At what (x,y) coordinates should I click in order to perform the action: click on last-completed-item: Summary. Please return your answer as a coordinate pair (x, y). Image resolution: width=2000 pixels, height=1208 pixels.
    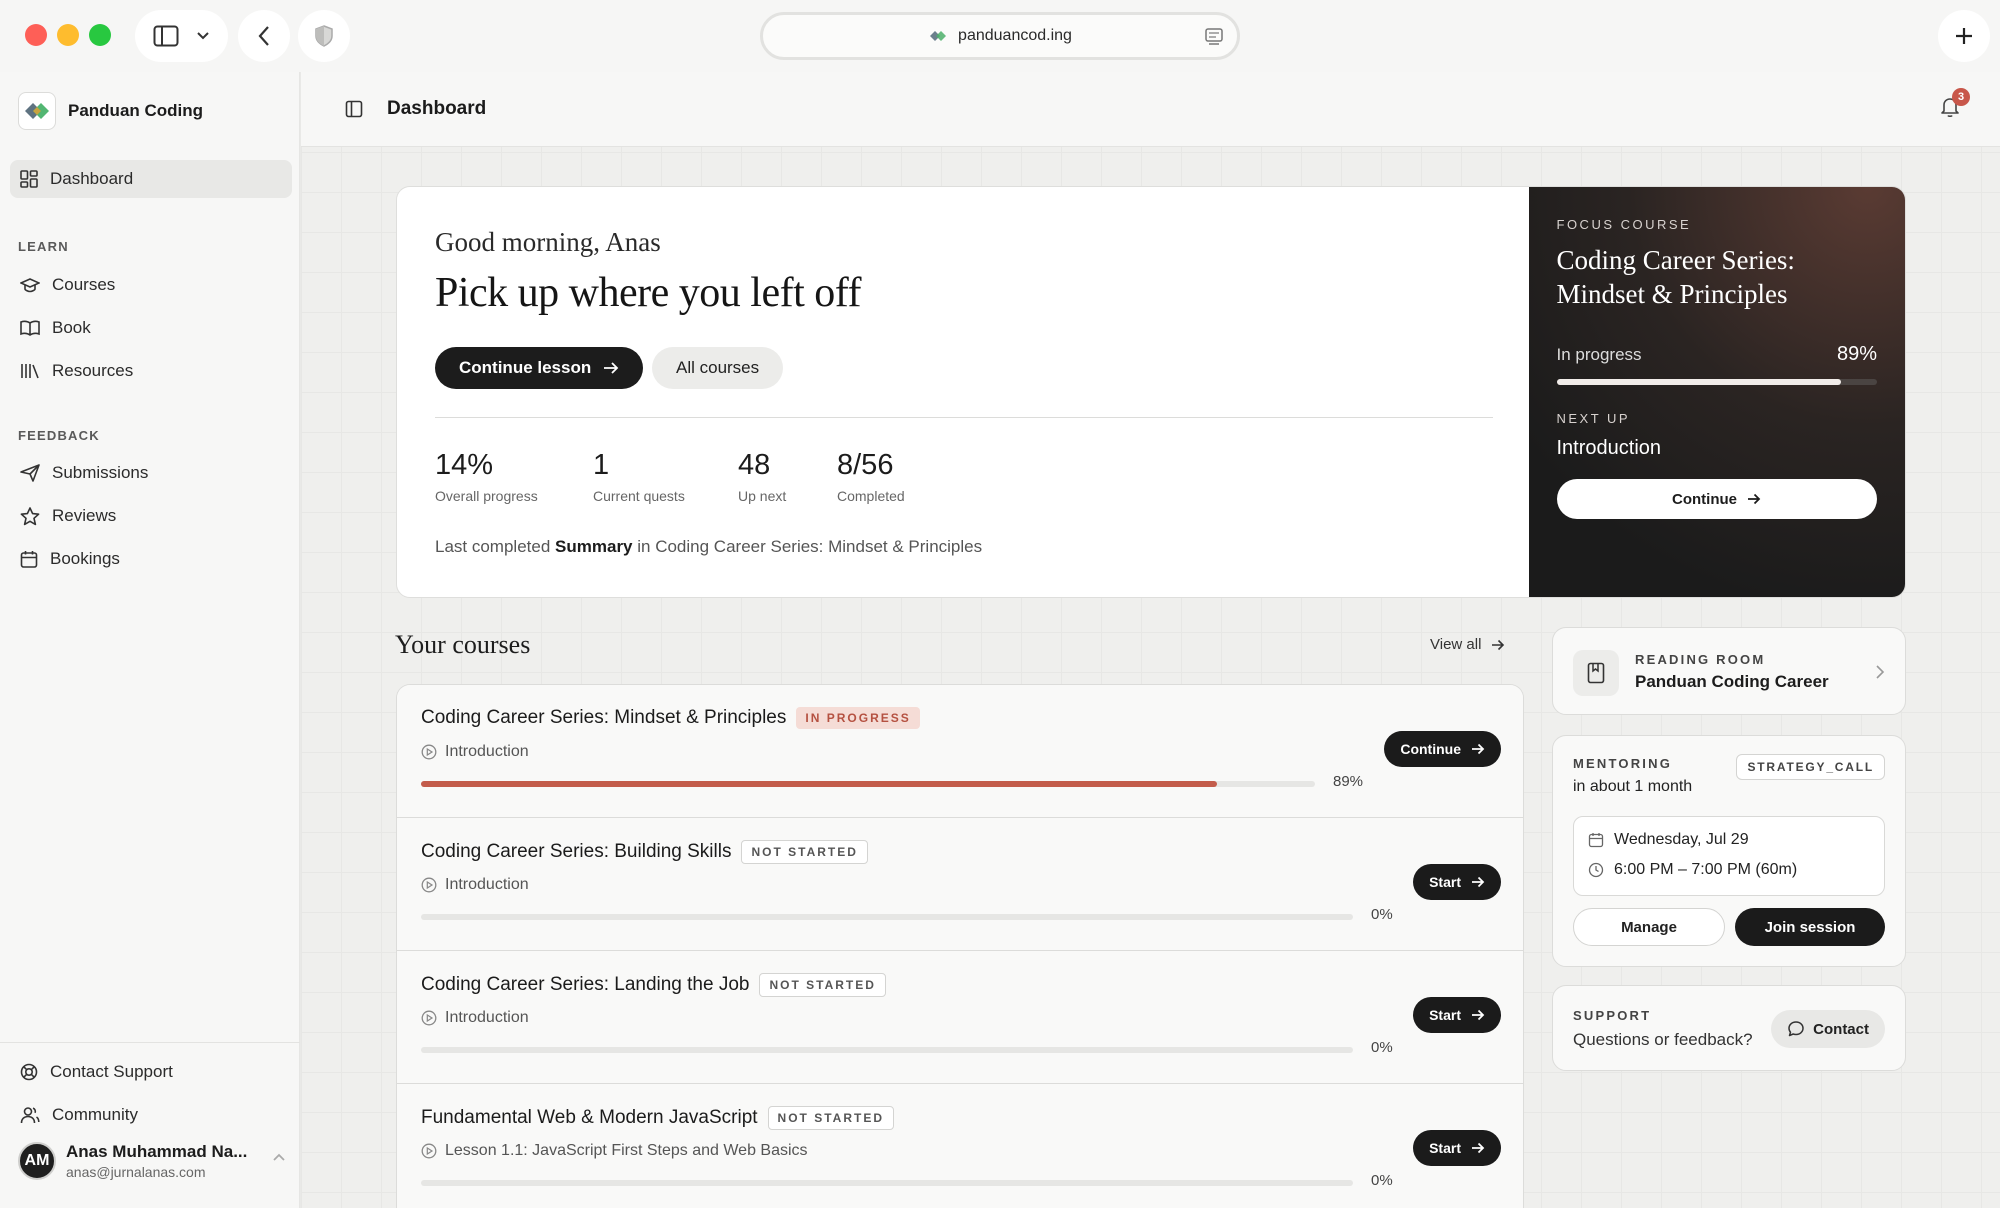
    Looking at the image, I should click on (593, 546).